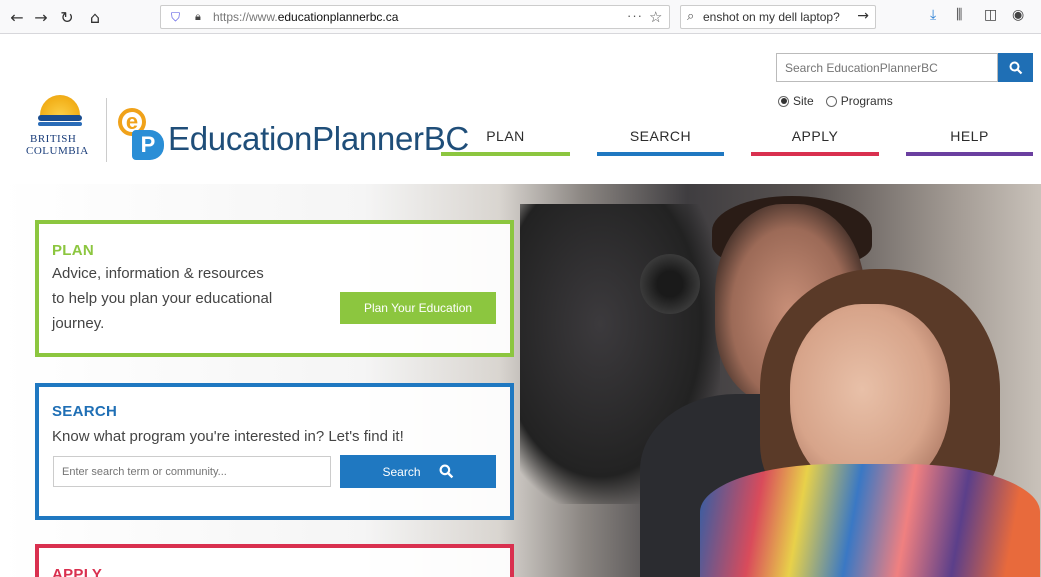  I want to click on program-search-input, so click(192, 471).